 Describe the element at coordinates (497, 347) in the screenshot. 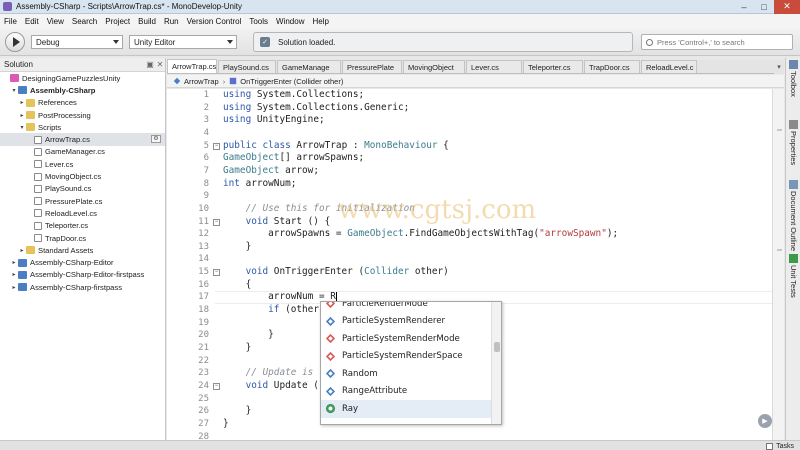

I see `completion-scroll-thumb` at that location.